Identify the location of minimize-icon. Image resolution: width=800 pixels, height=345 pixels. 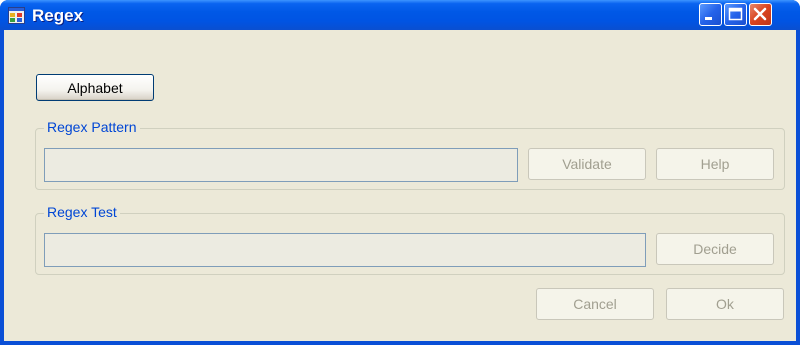
(708, 18).